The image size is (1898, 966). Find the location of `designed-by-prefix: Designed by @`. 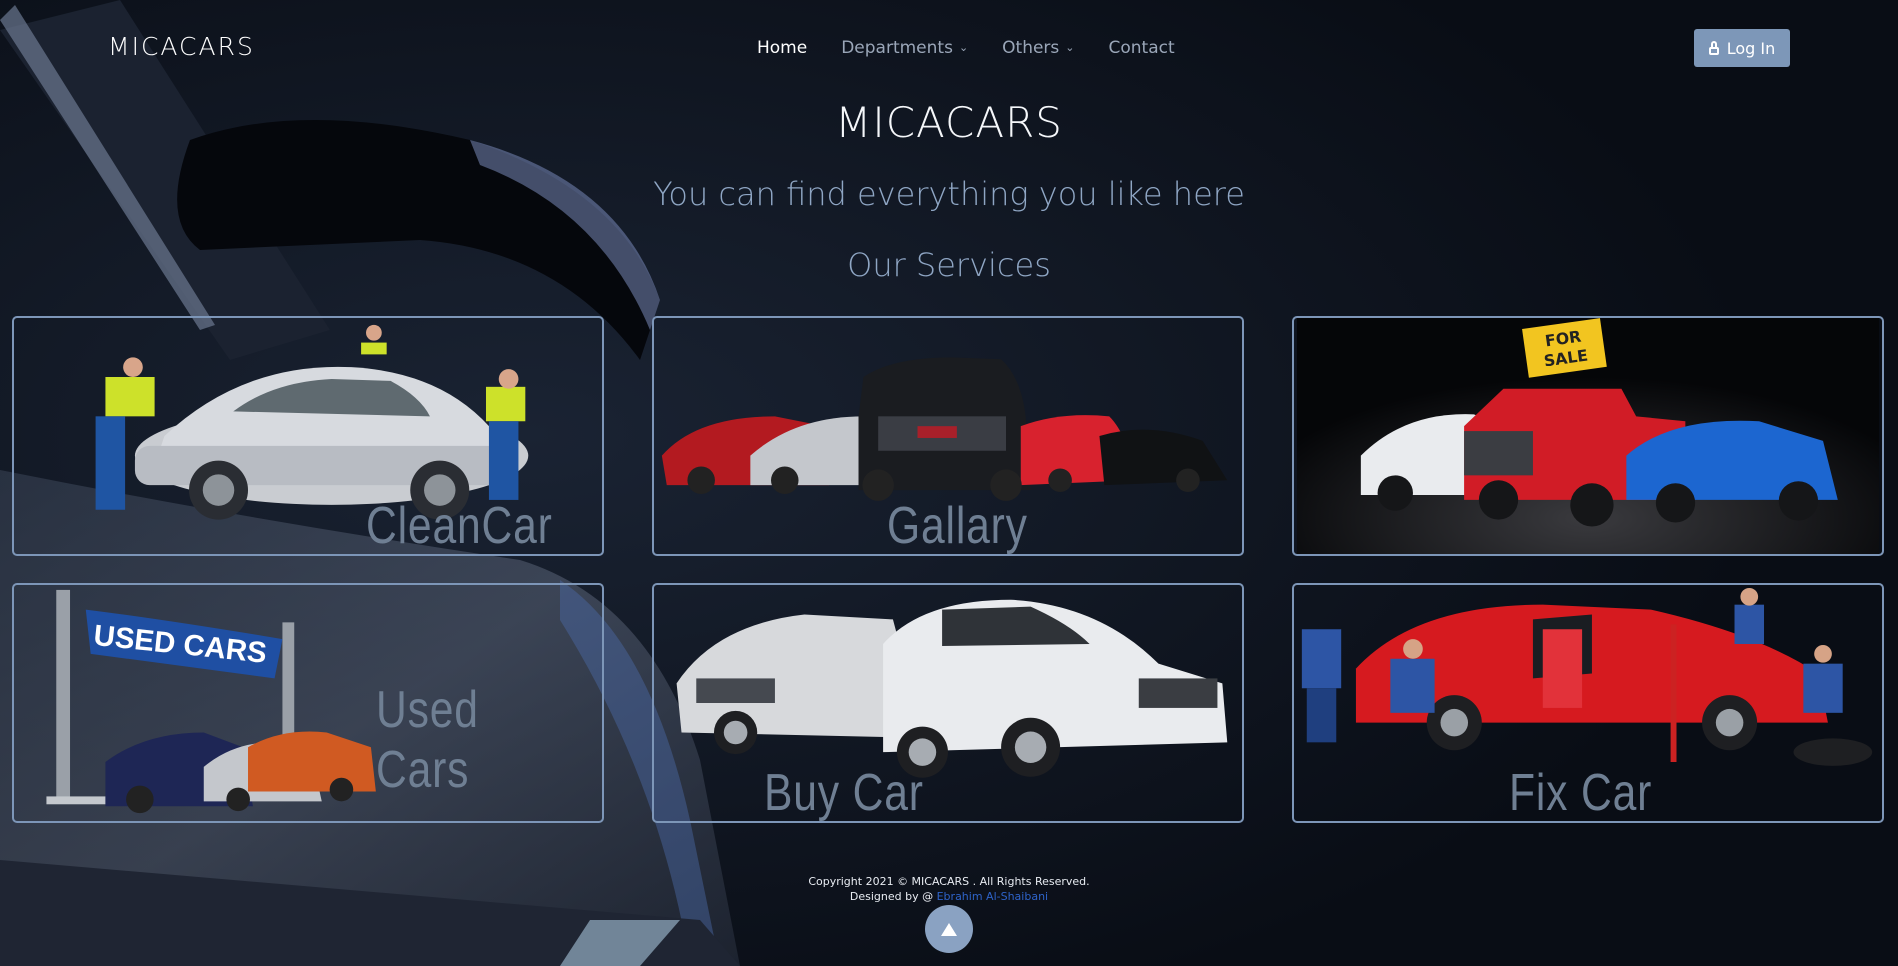

designed-by-prefix: Designed by @ is located at coordinates (891, 896).